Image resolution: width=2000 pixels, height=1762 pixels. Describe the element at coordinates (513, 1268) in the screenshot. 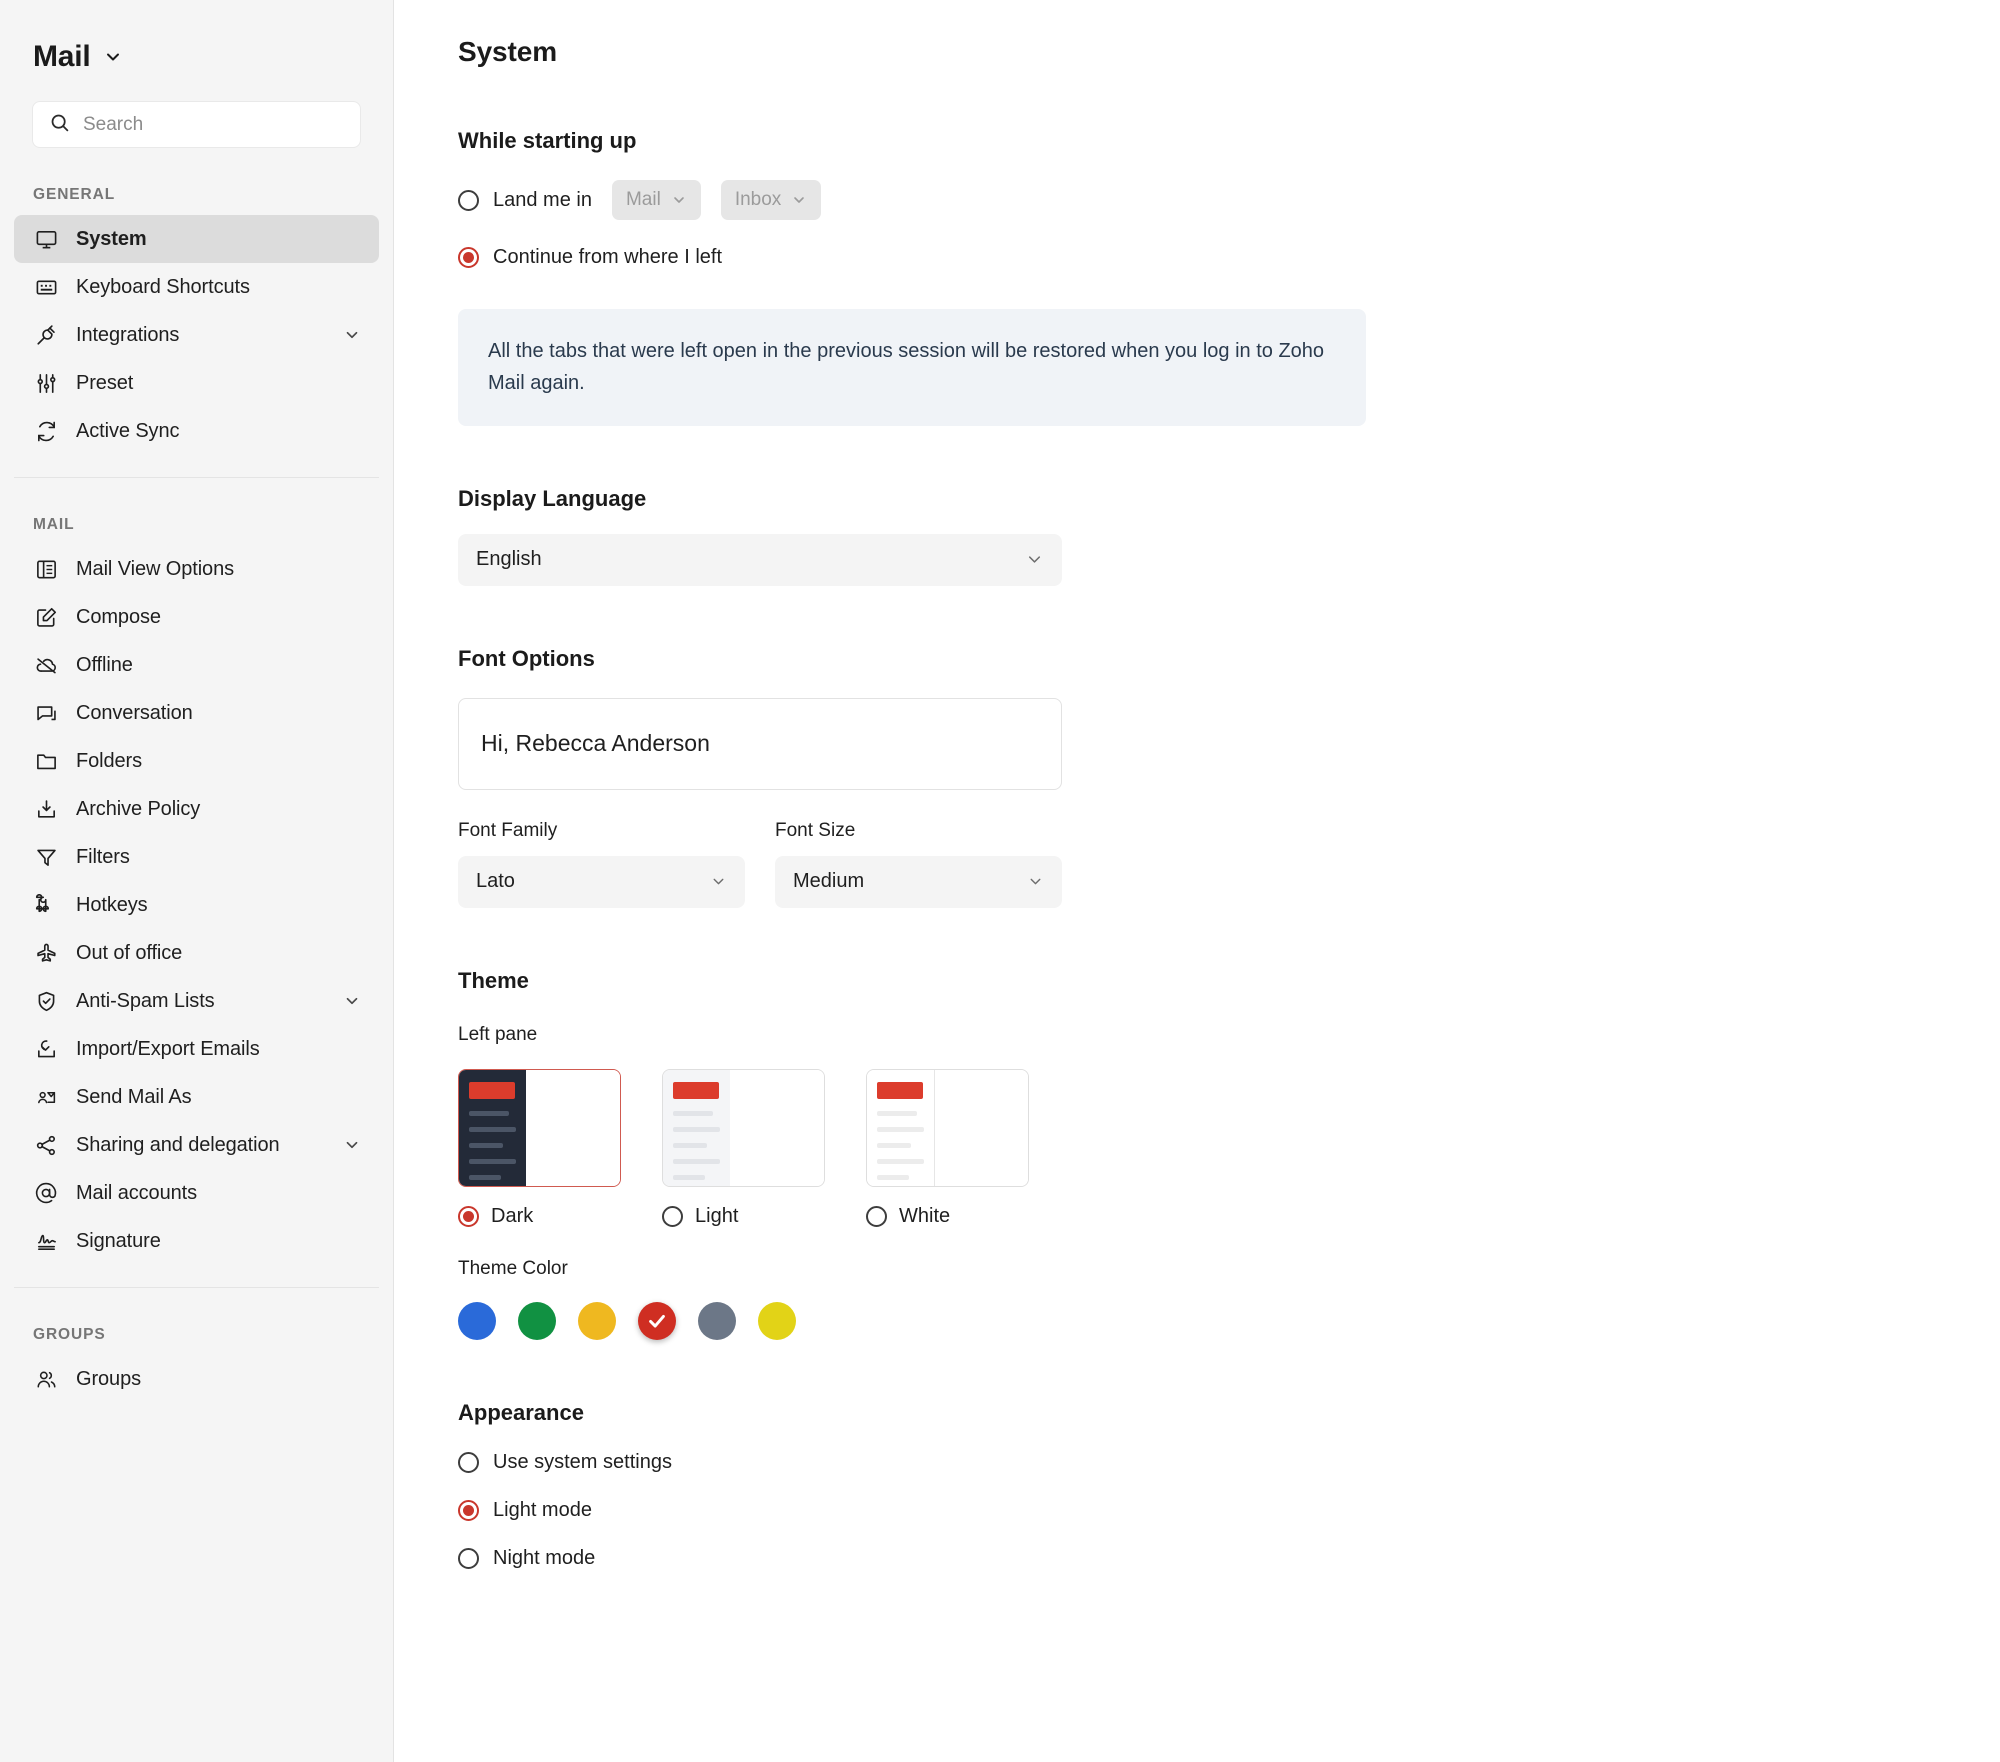

I see `theme-color-label: Theme Color` at that location.